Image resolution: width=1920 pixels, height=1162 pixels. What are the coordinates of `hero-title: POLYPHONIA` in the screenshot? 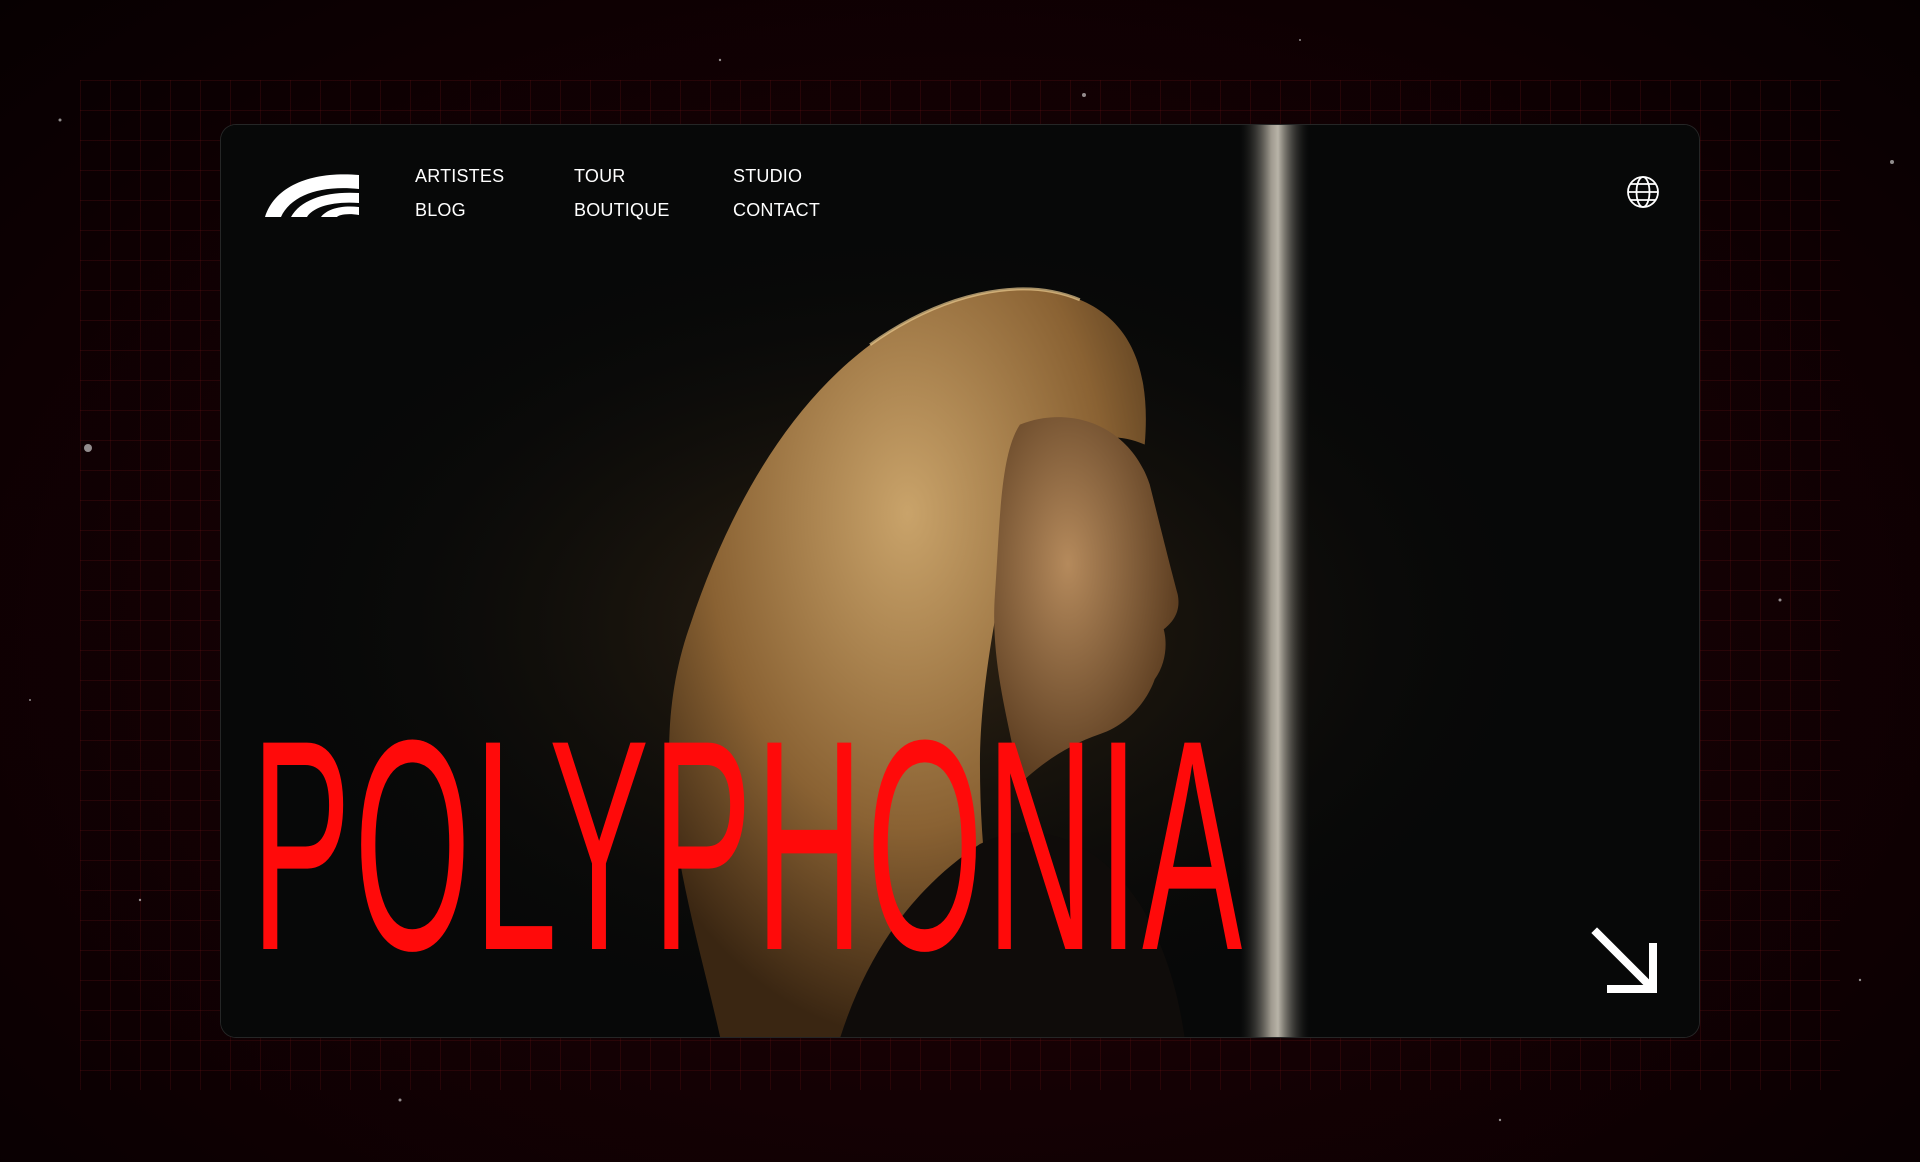 It's located at (748, 845).